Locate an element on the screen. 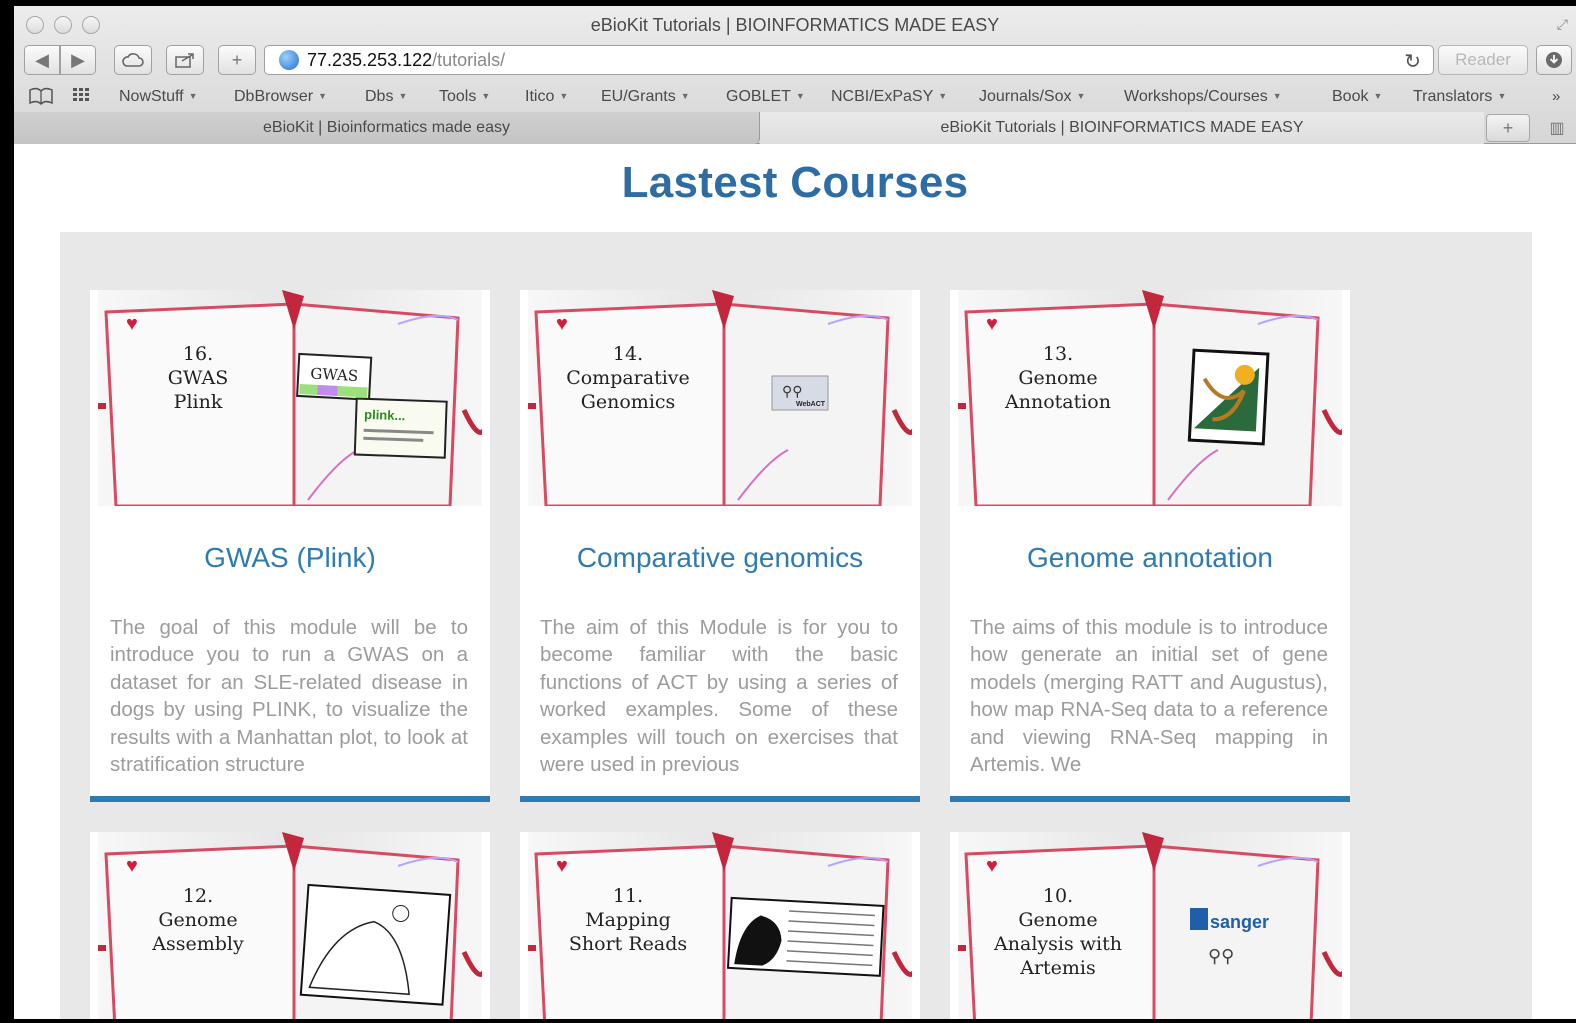  bookmark-workshops-courses: Workshops/Courses ▼ is located at coordinates (1203, 97).